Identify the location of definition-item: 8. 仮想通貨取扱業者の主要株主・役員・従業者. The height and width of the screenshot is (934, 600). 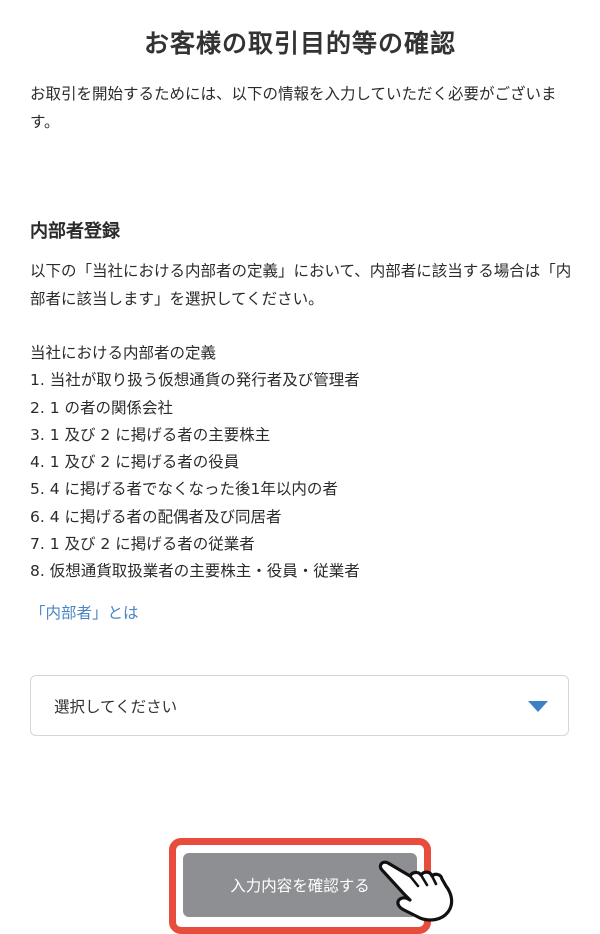
(195, 571).